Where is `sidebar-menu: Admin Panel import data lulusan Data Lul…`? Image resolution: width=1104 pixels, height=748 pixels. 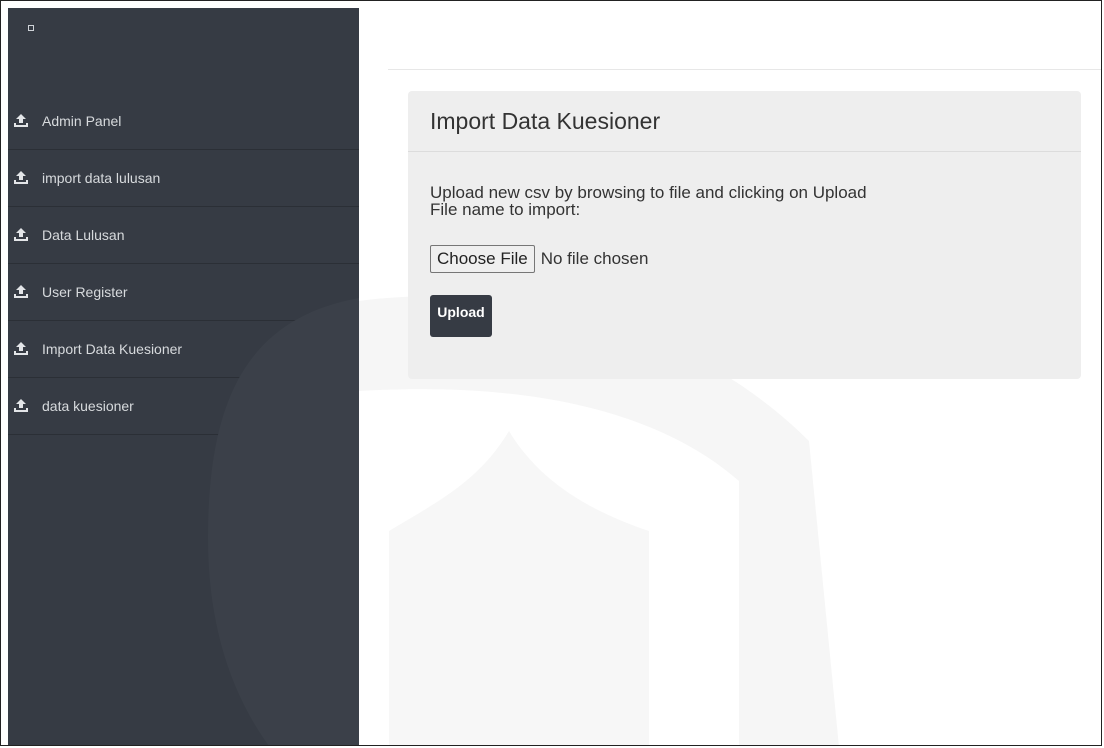 sidebar-menu: Admin Panel import data lulusan Data Lul… is located at coordinates (183, 264).